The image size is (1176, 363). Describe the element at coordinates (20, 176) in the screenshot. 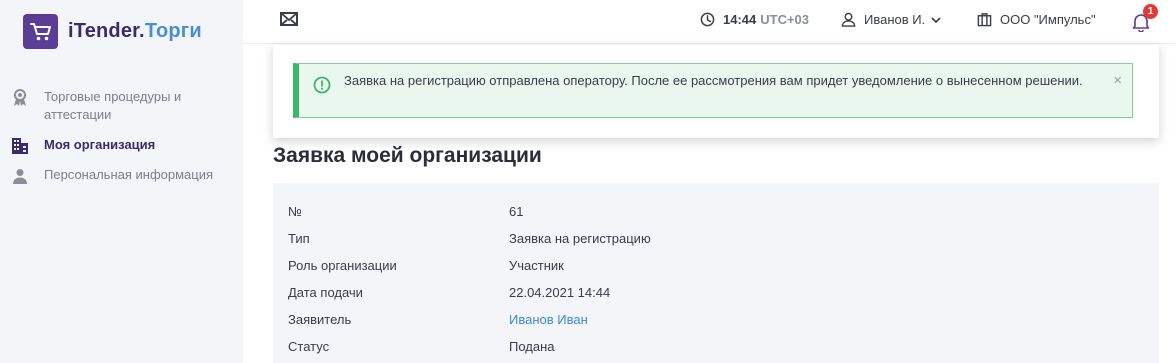

I see `person-icon` at that location.